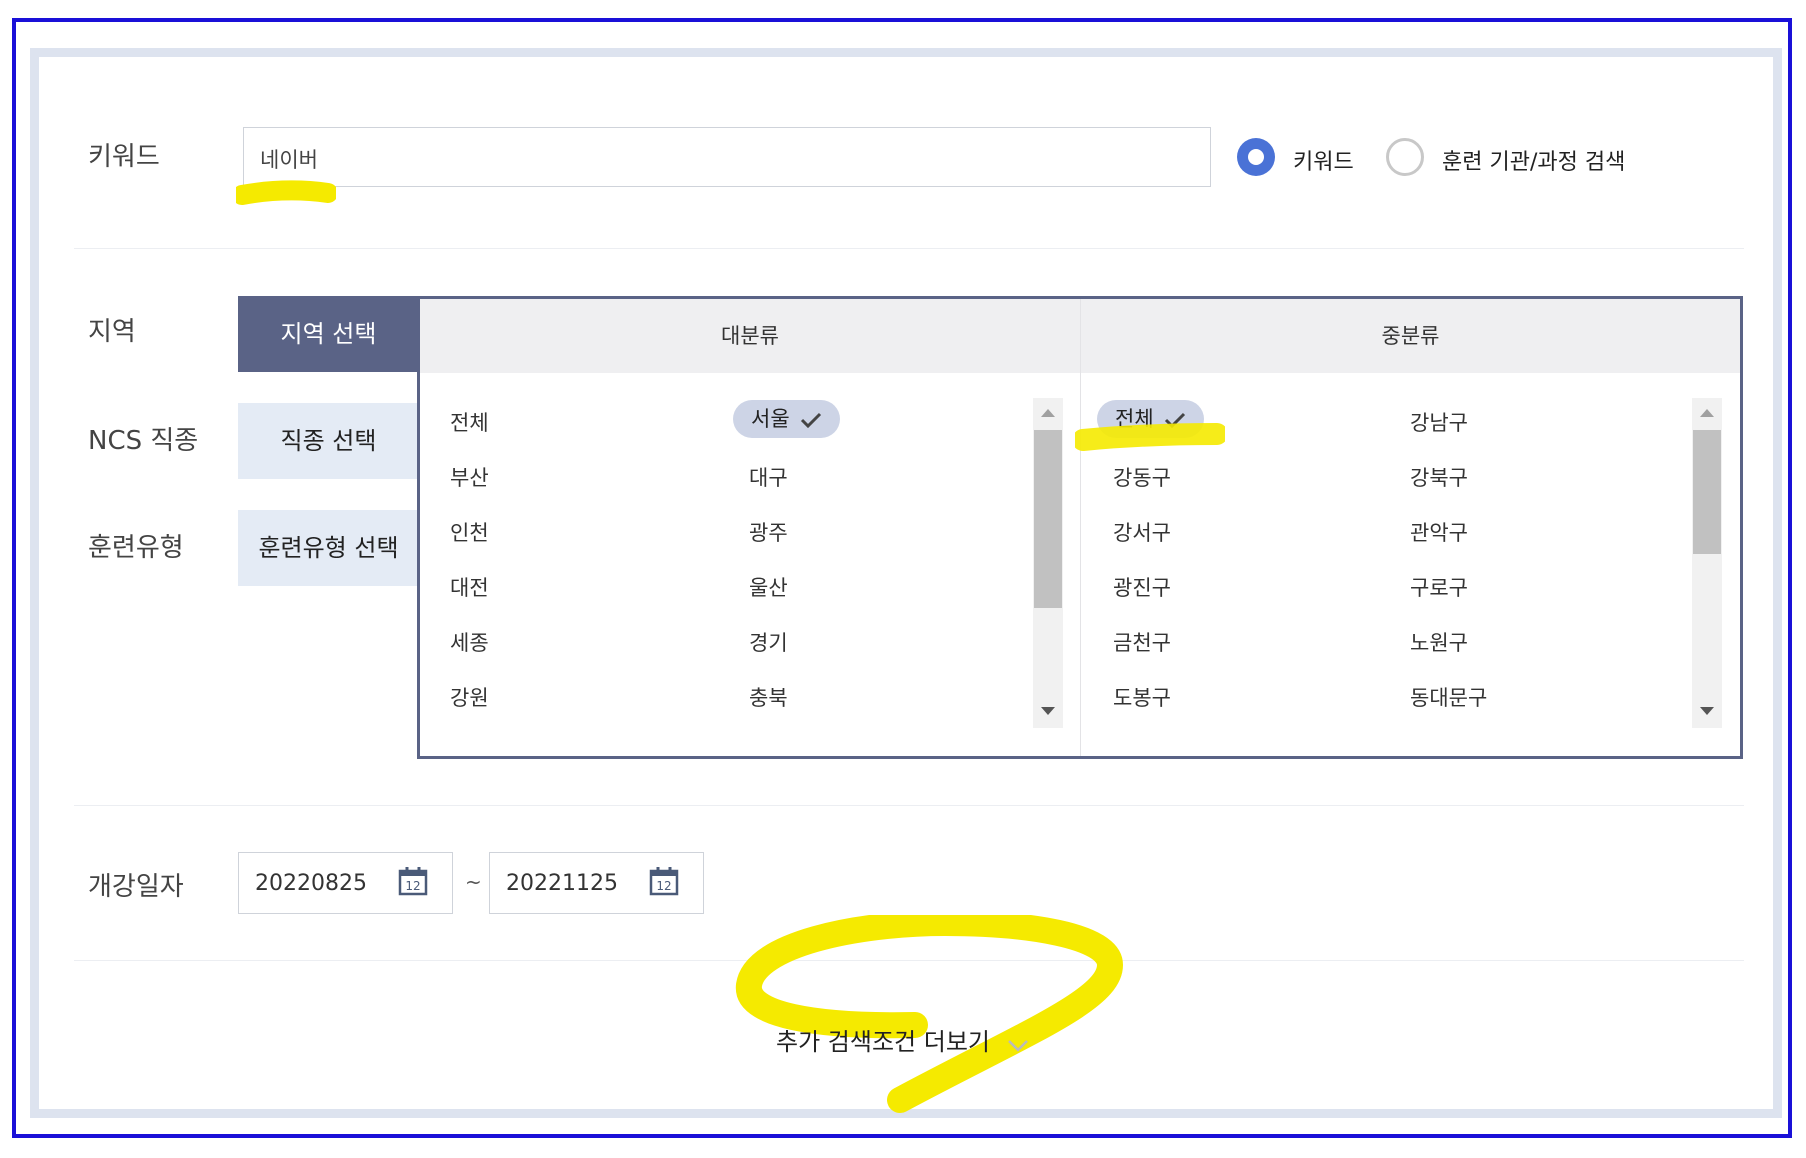  I want to click on date-label: 개강일자, so click(136, 887).